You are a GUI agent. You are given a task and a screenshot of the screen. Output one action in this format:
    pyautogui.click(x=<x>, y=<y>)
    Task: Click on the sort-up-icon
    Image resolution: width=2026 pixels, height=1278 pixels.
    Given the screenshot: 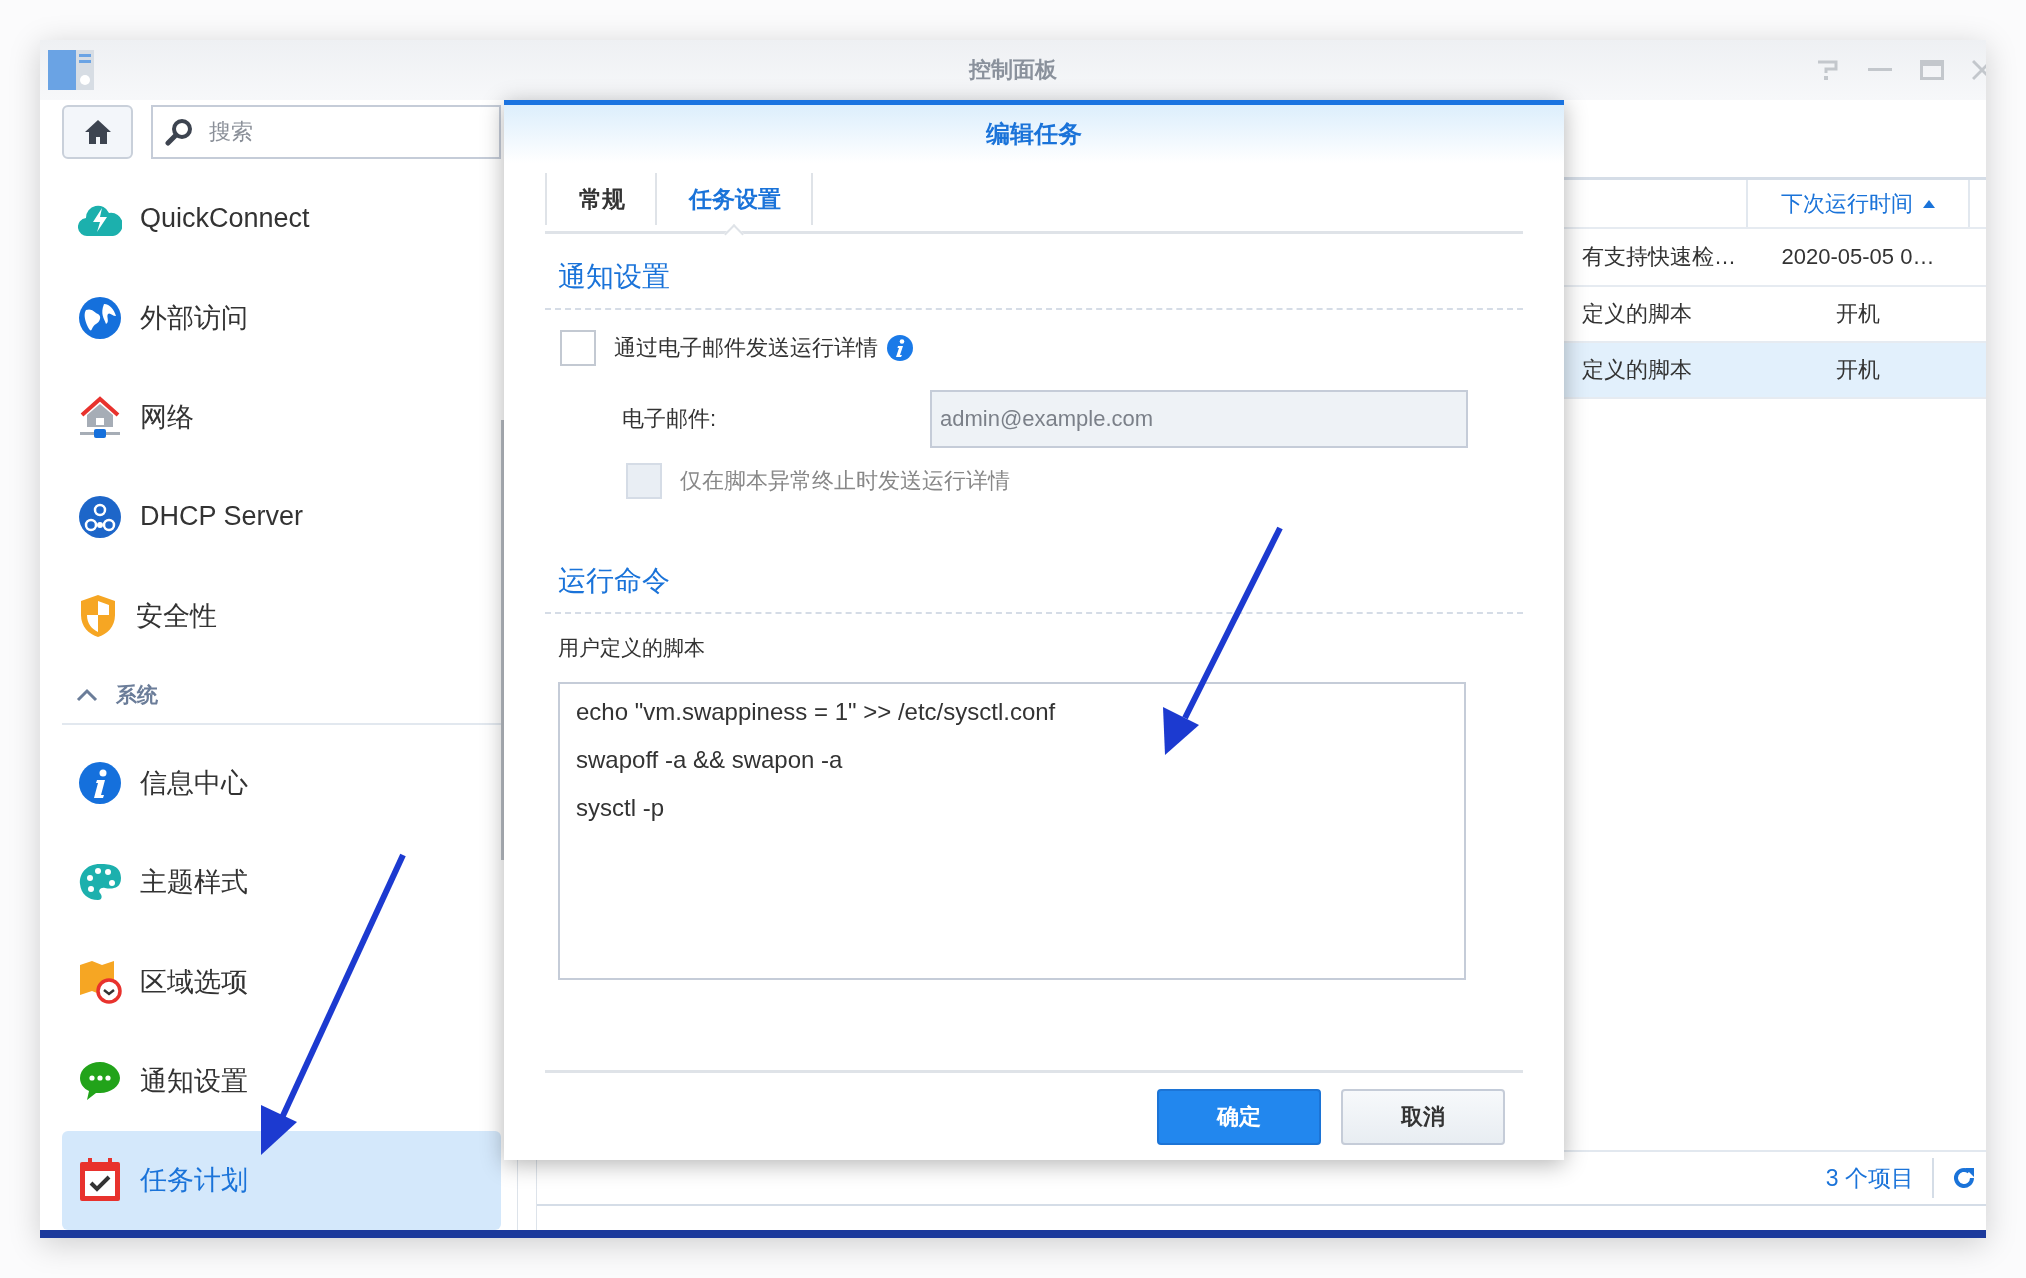 What is the action you would take?
    pyautogui.click(x=1929, y=203)
    